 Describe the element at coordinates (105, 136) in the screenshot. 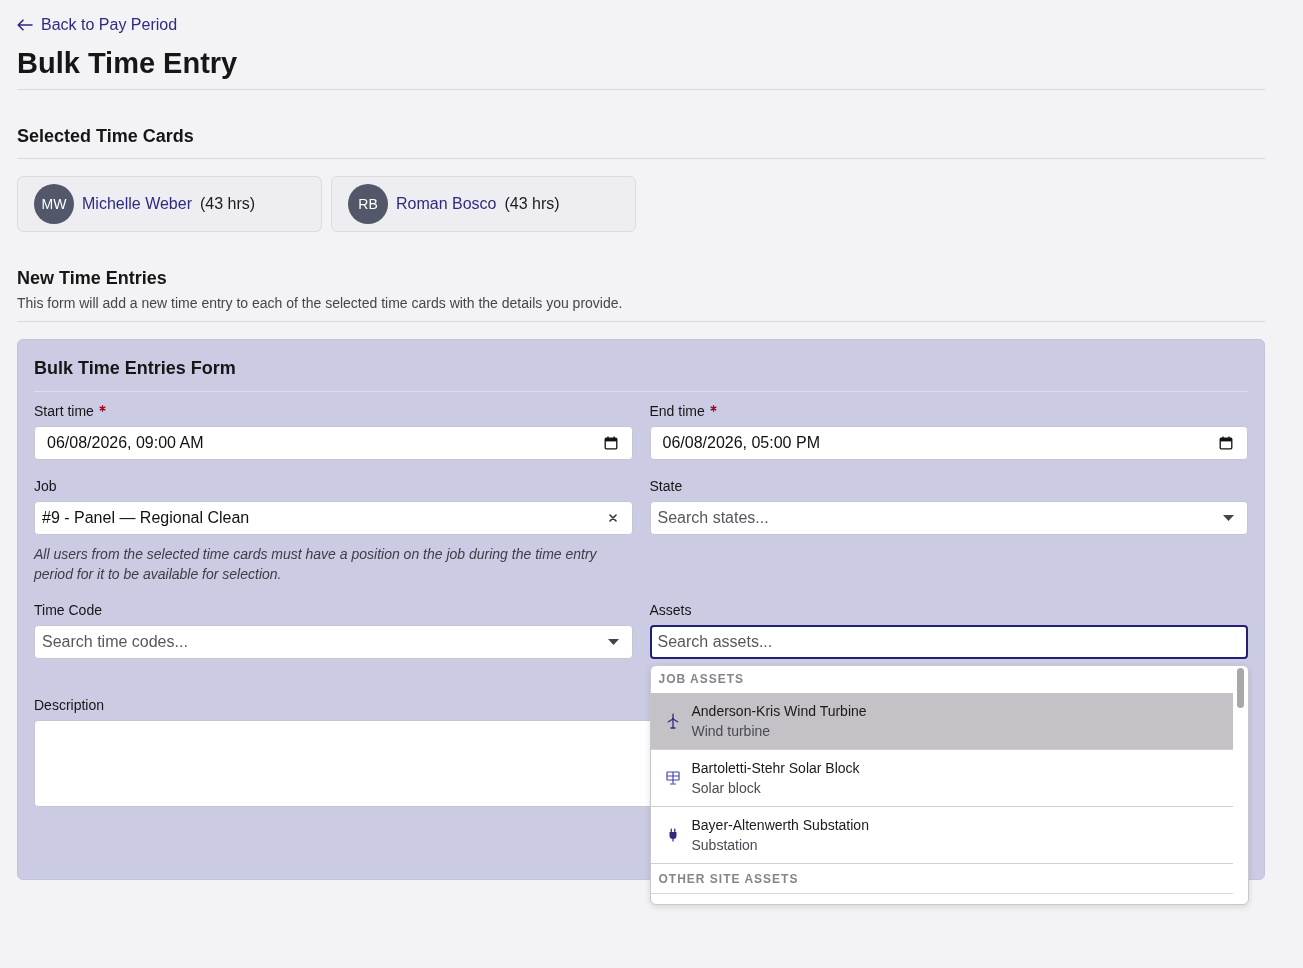

I see `section-heading: Selected Time Cards` at that location.